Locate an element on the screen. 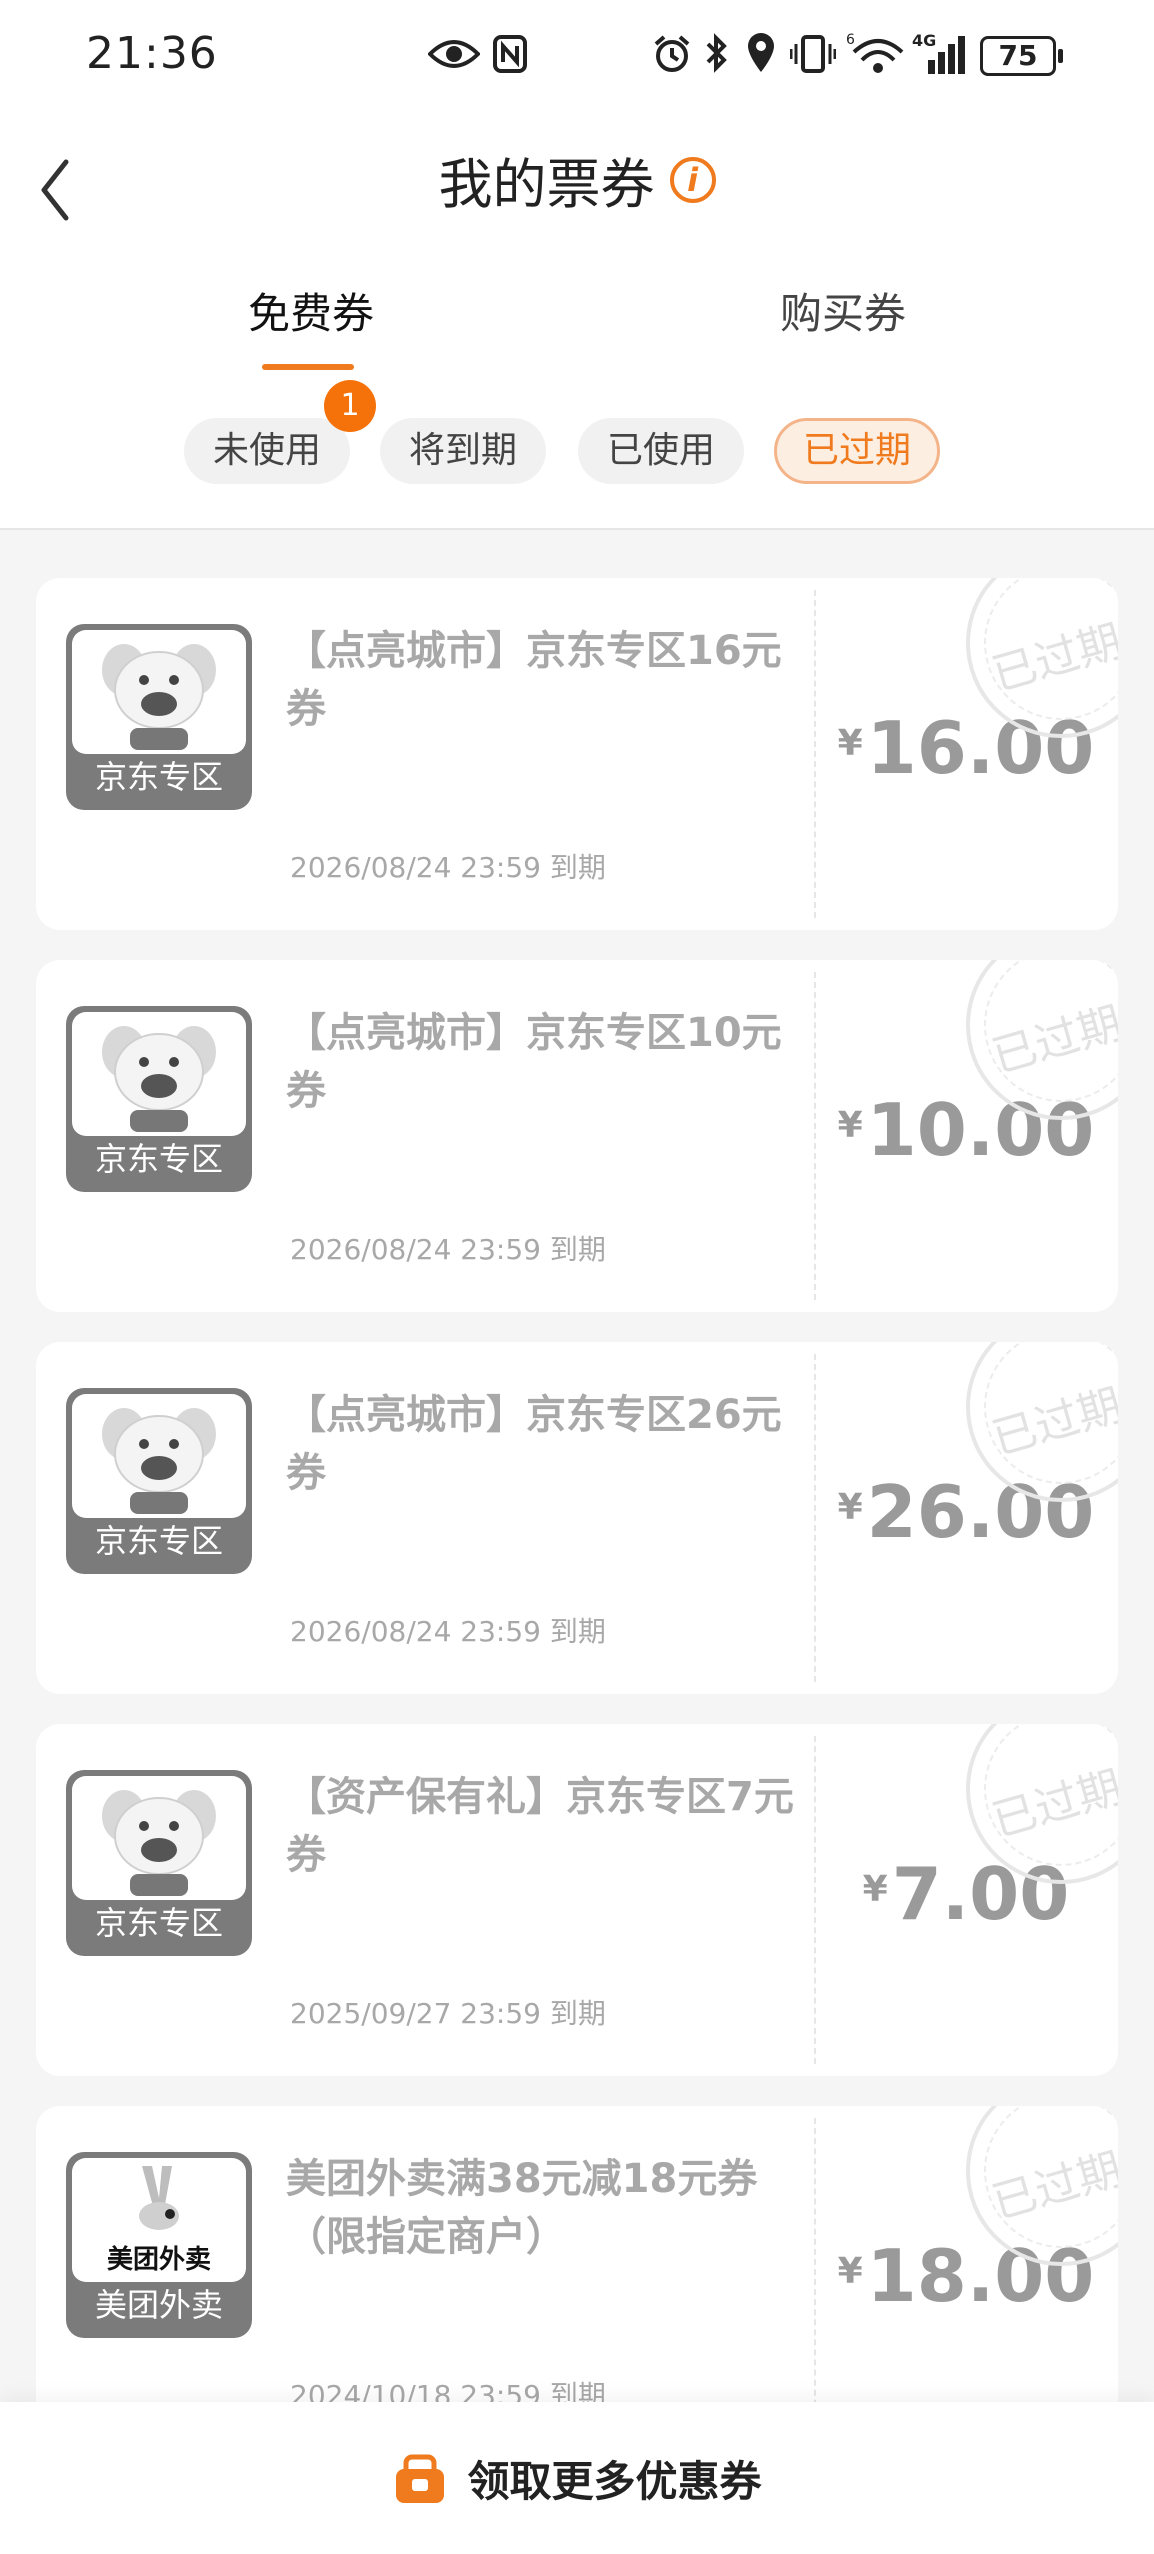 This screenshot has width=1154, height=2554. meituan-logo: 美团外卖 美团外卖 is located at coordinates (159, 2245).